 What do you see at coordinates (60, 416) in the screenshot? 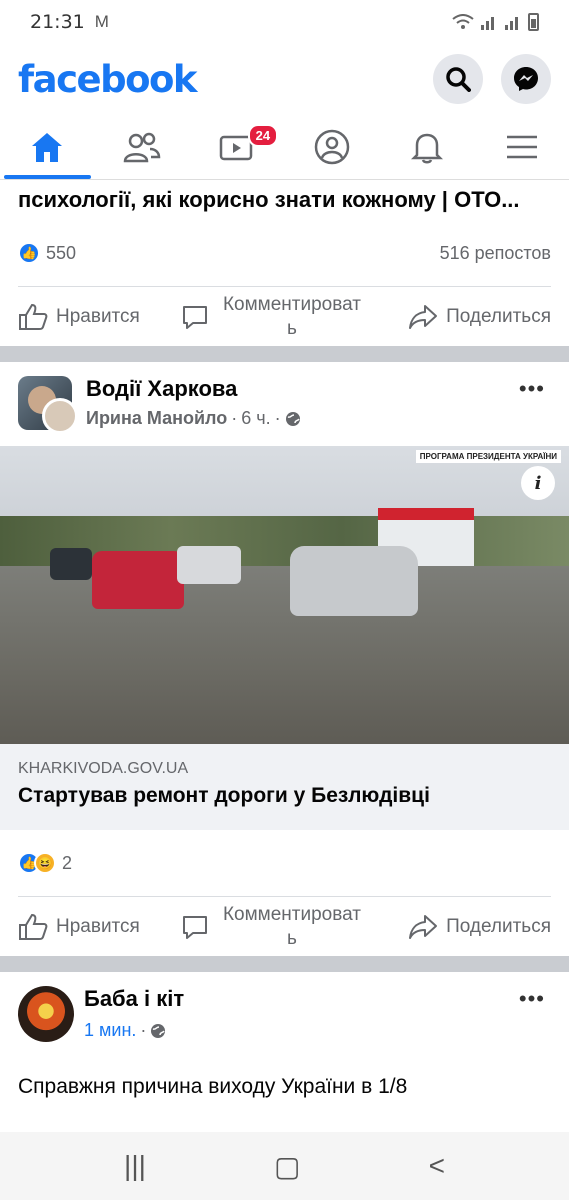
I see `author-avatar` at bounding box center [60, 416].